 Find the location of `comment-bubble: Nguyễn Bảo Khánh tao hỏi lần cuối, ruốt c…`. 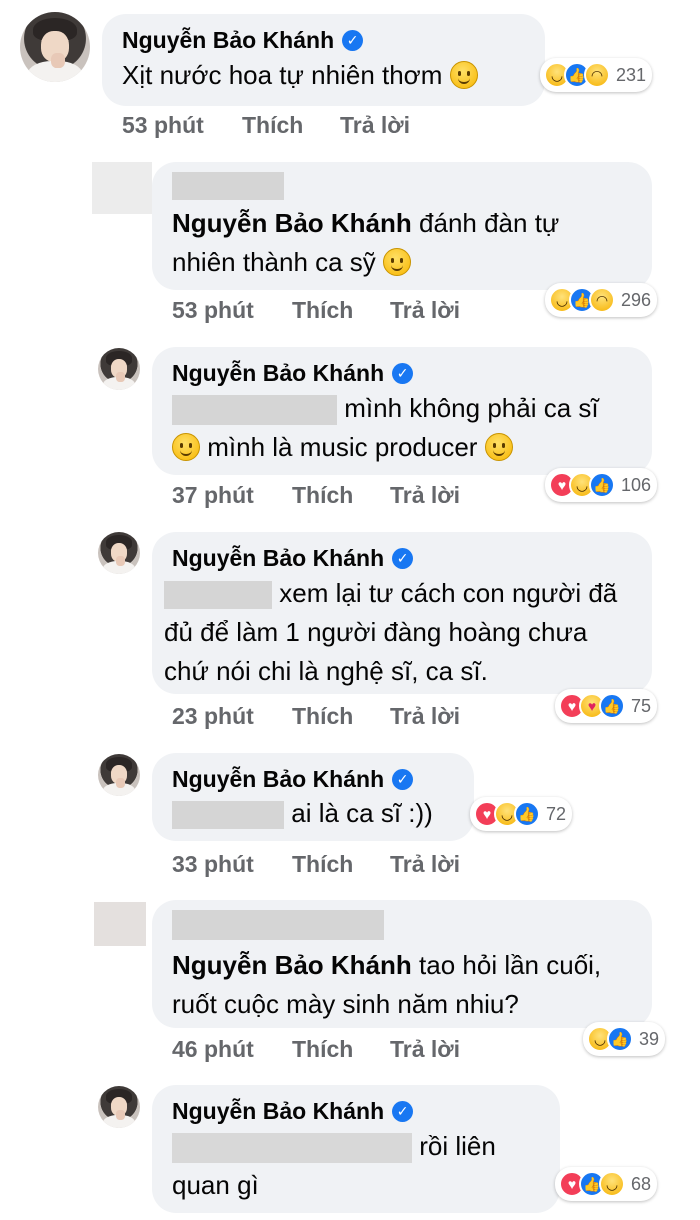

comment-bubble: Nguyễn Bảo Khánh tao hỏi lần cuối, ruốt c… is located at coordinates (402, 964).